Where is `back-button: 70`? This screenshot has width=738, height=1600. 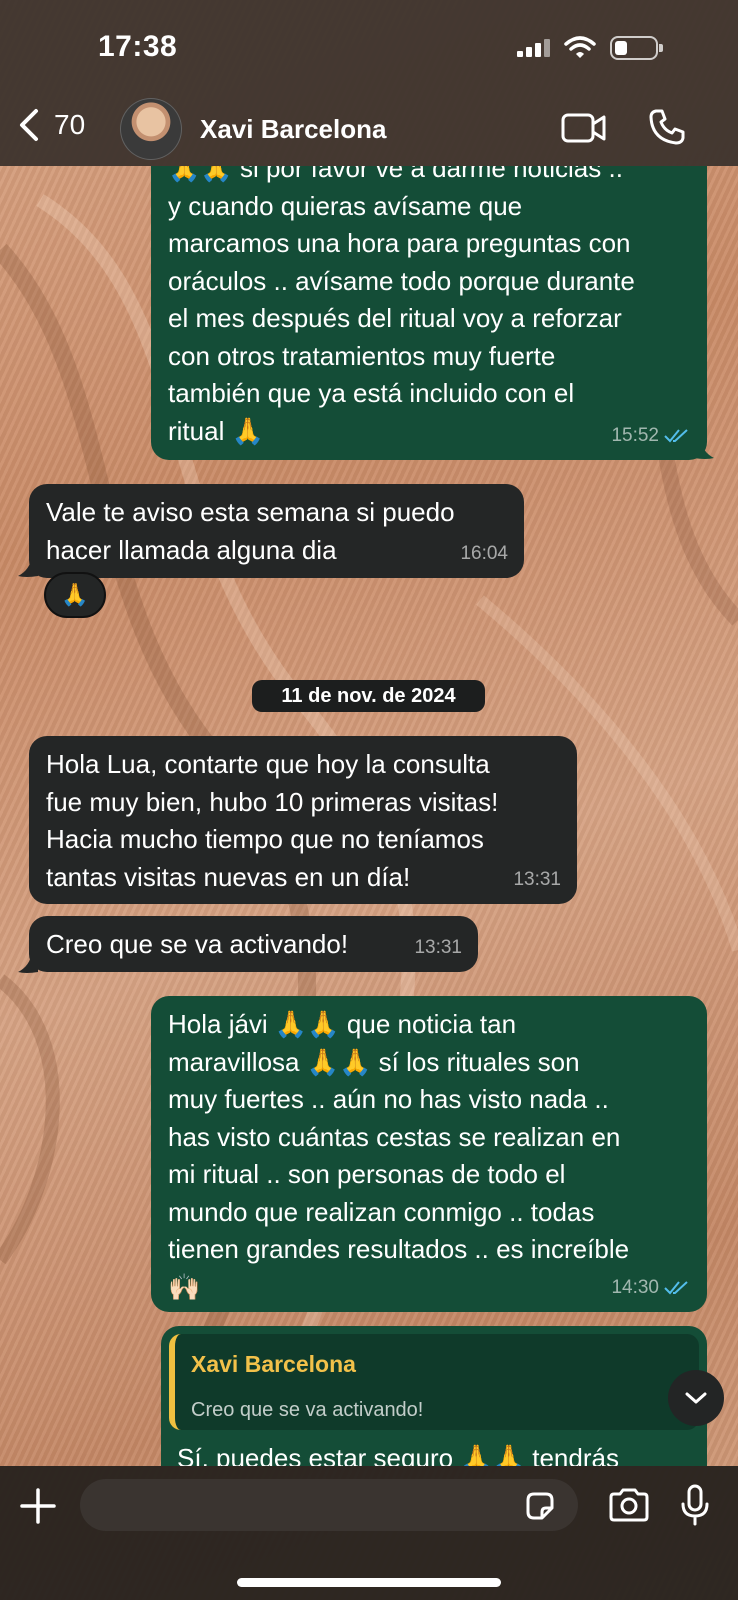 back-button: 70 is located at coordinates (51, 125).